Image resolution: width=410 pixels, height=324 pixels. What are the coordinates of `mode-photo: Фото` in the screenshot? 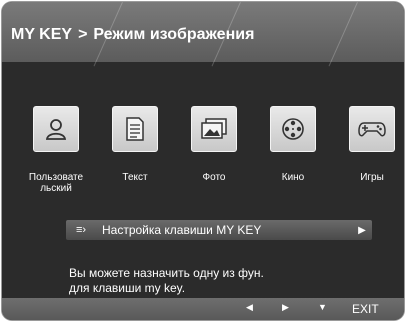 It's located at (214, 144).